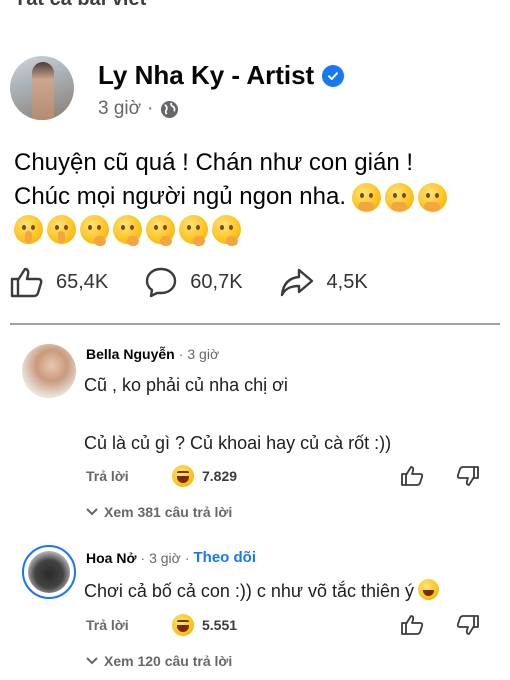  Describe the element at coordinates (255, 324) in the screenshot. I see `section-divider` at that location.